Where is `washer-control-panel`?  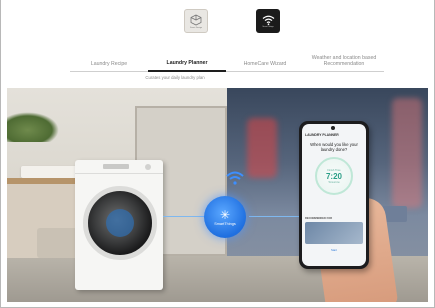 washer-control-panel is located at coordinates (119, 167).